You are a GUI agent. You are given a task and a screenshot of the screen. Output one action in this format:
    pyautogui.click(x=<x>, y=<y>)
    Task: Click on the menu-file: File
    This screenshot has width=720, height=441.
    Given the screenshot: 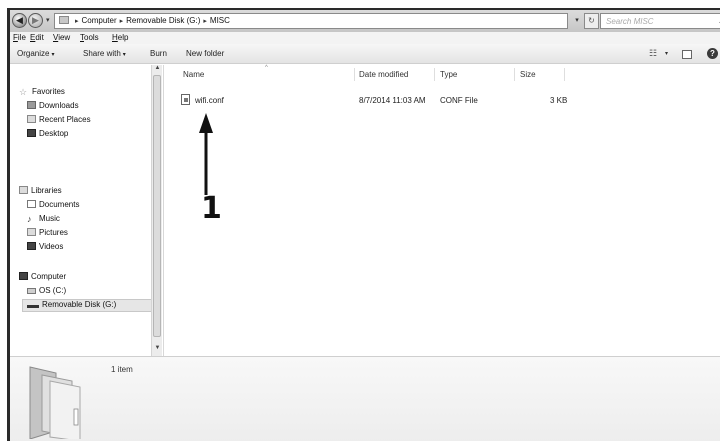 What is the action you would take?
    pyautogui.click(x=19, y=37)
    